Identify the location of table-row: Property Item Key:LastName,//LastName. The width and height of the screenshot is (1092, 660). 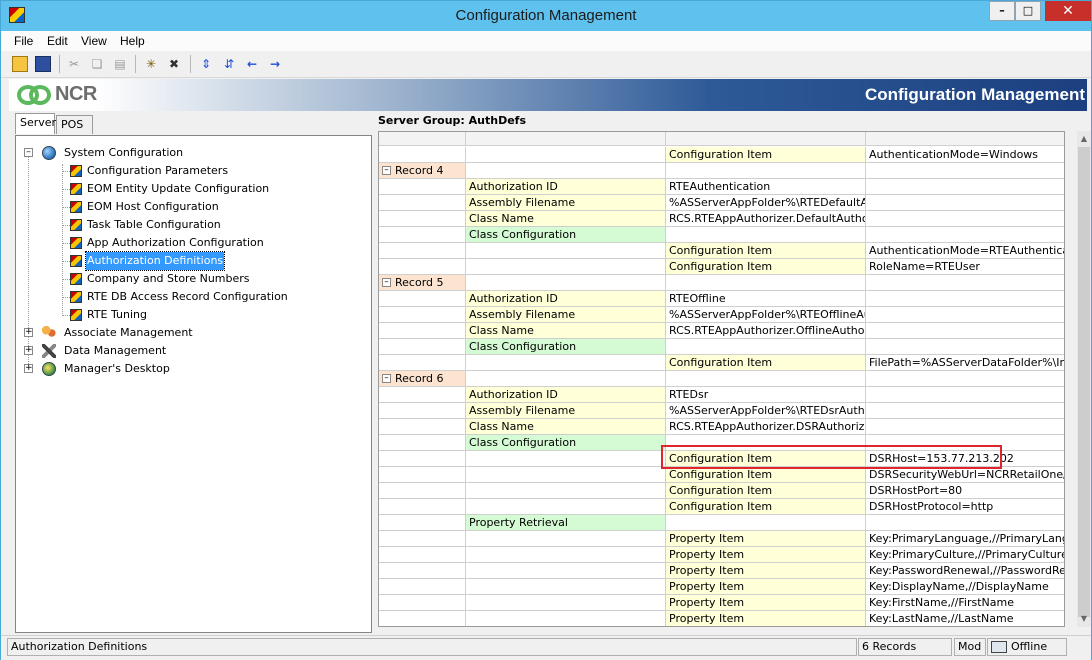
(721, 618).